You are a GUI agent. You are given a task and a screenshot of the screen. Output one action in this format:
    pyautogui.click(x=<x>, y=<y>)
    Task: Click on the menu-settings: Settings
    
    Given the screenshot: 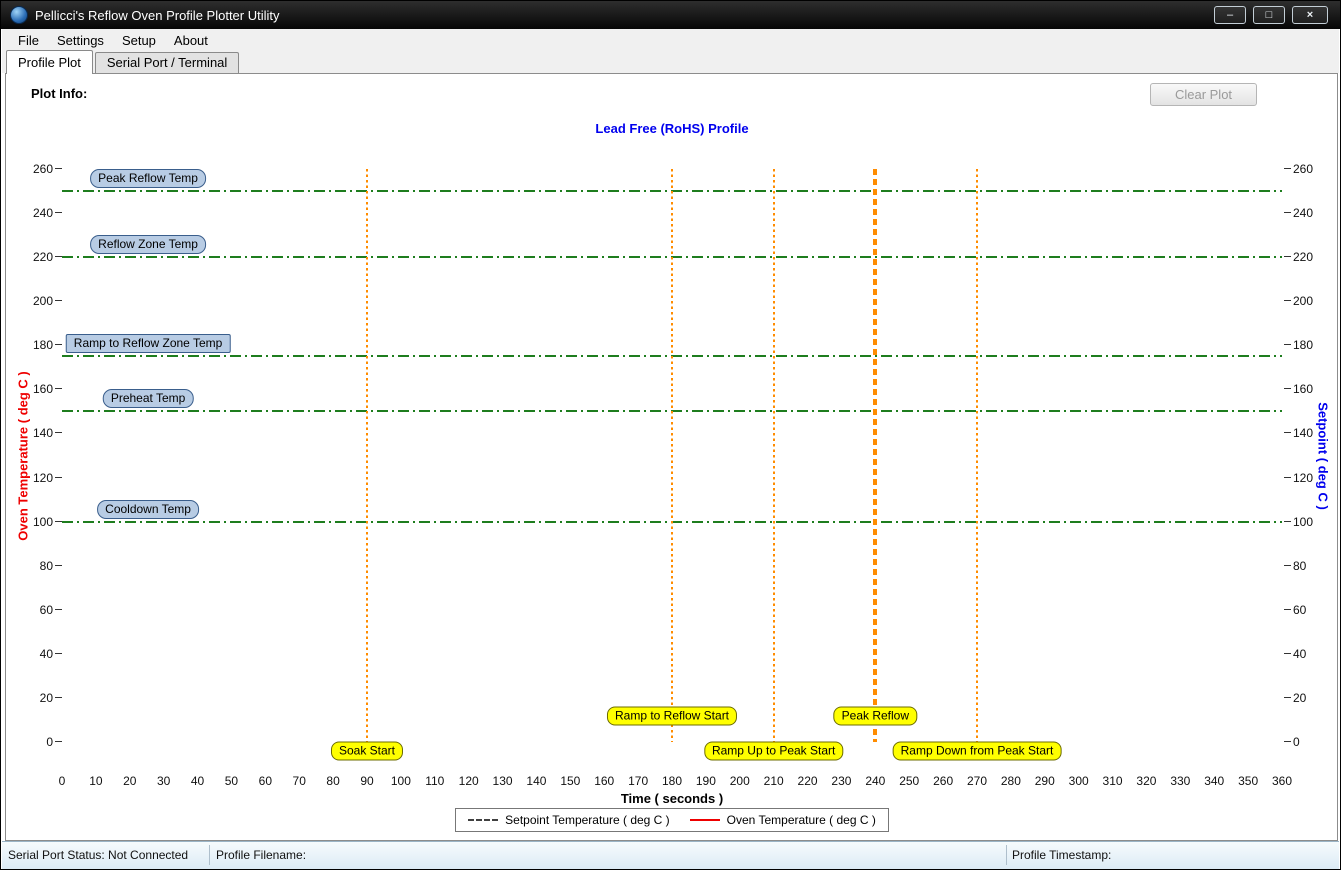 What is the action you would take?
    pyautogui.click(x=80, y=40)
    